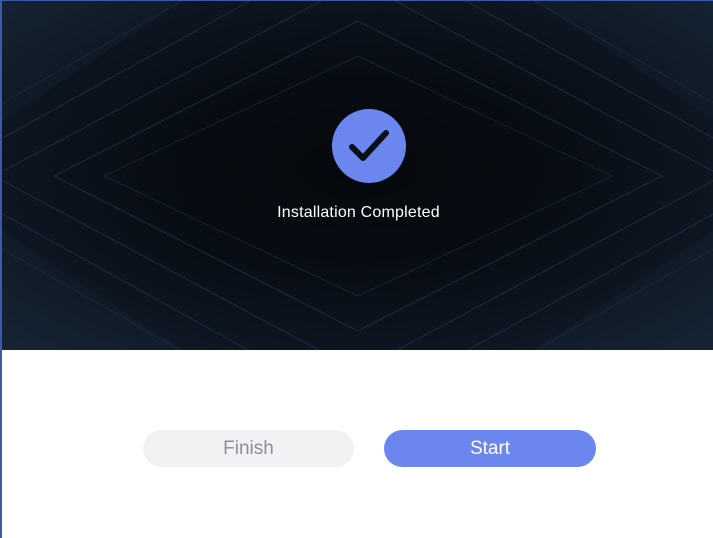 This screenshot has width=713, height=538. I want to click on start-button: Start, so click(490, 448).